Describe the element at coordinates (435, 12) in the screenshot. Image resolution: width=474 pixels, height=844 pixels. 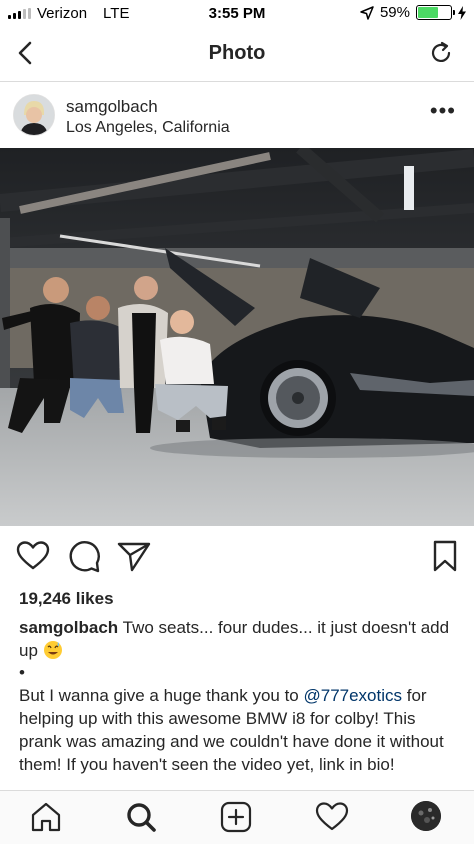
I see `battery-icon` at that location.